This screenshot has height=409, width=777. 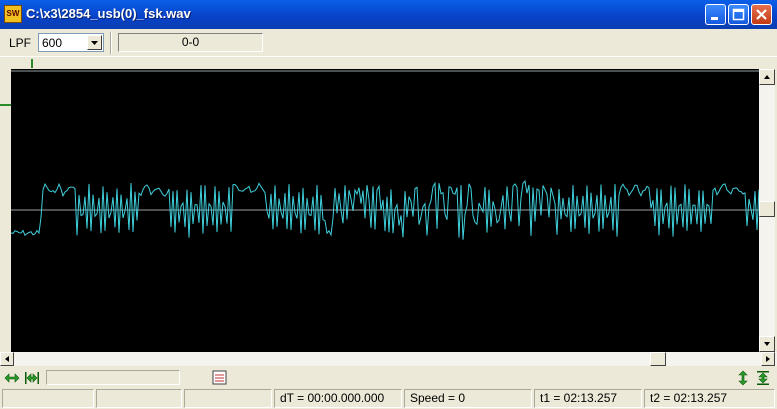 I want to click on maximize-icon, so click(x=738, y=14).